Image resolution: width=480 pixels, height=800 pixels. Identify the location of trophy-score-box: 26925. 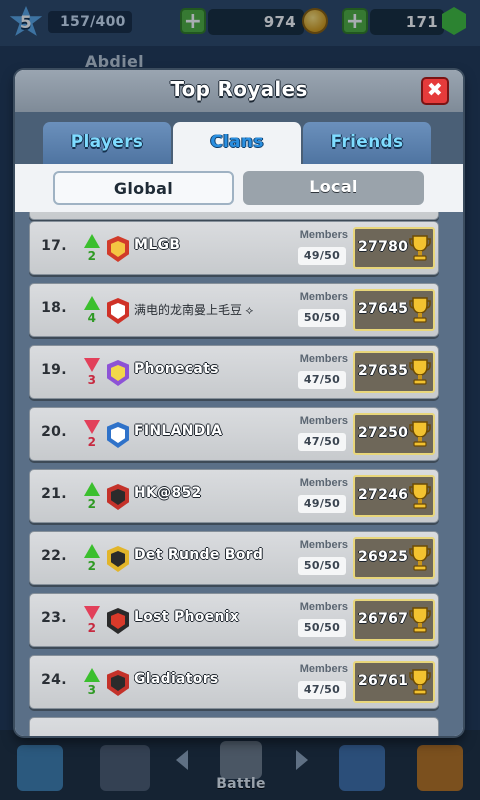
(394, 558).